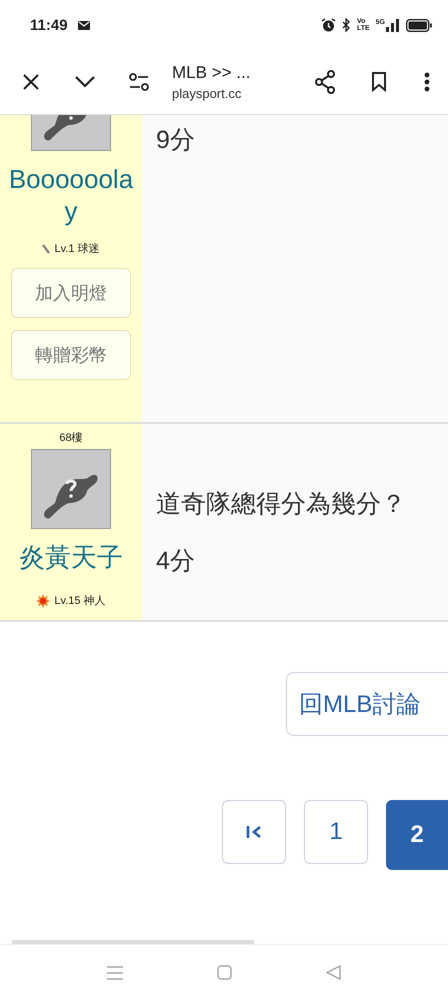 The image size is (448, 1000). Describe the element at coordinates (176, 140) in the screenshot. I see `post-text: 9分` at that location.